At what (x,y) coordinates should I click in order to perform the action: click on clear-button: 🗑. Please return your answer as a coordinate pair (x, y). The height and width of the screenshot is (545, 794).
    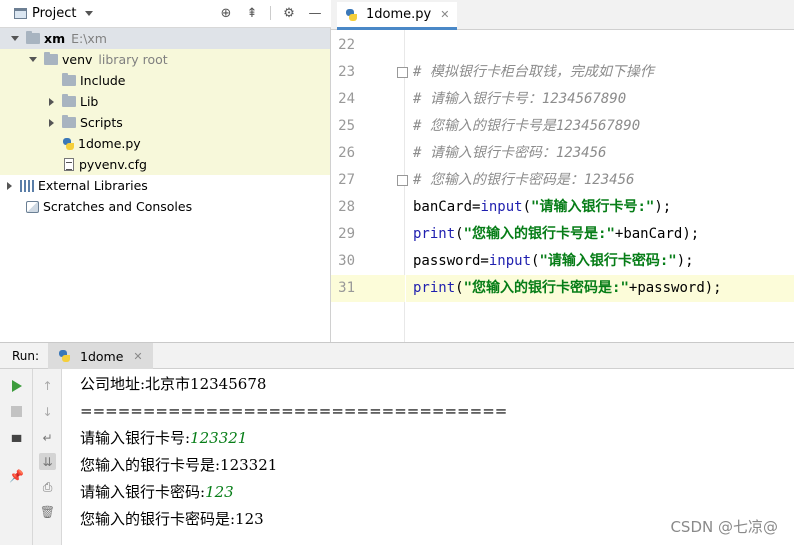
    Looking at the image, I should click on (47, 511).